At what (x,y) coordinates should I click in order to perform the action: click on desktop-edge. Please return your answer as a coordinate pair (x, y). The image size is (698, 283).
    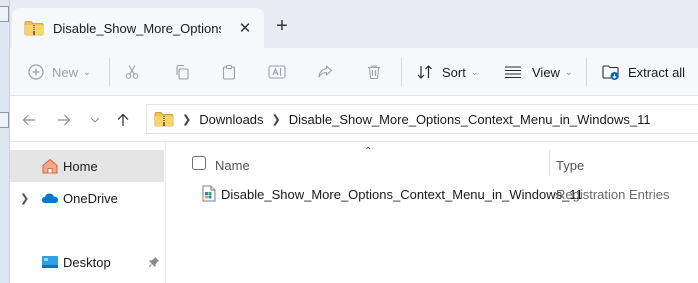
    Looking at the image, I should click on (5, 141).